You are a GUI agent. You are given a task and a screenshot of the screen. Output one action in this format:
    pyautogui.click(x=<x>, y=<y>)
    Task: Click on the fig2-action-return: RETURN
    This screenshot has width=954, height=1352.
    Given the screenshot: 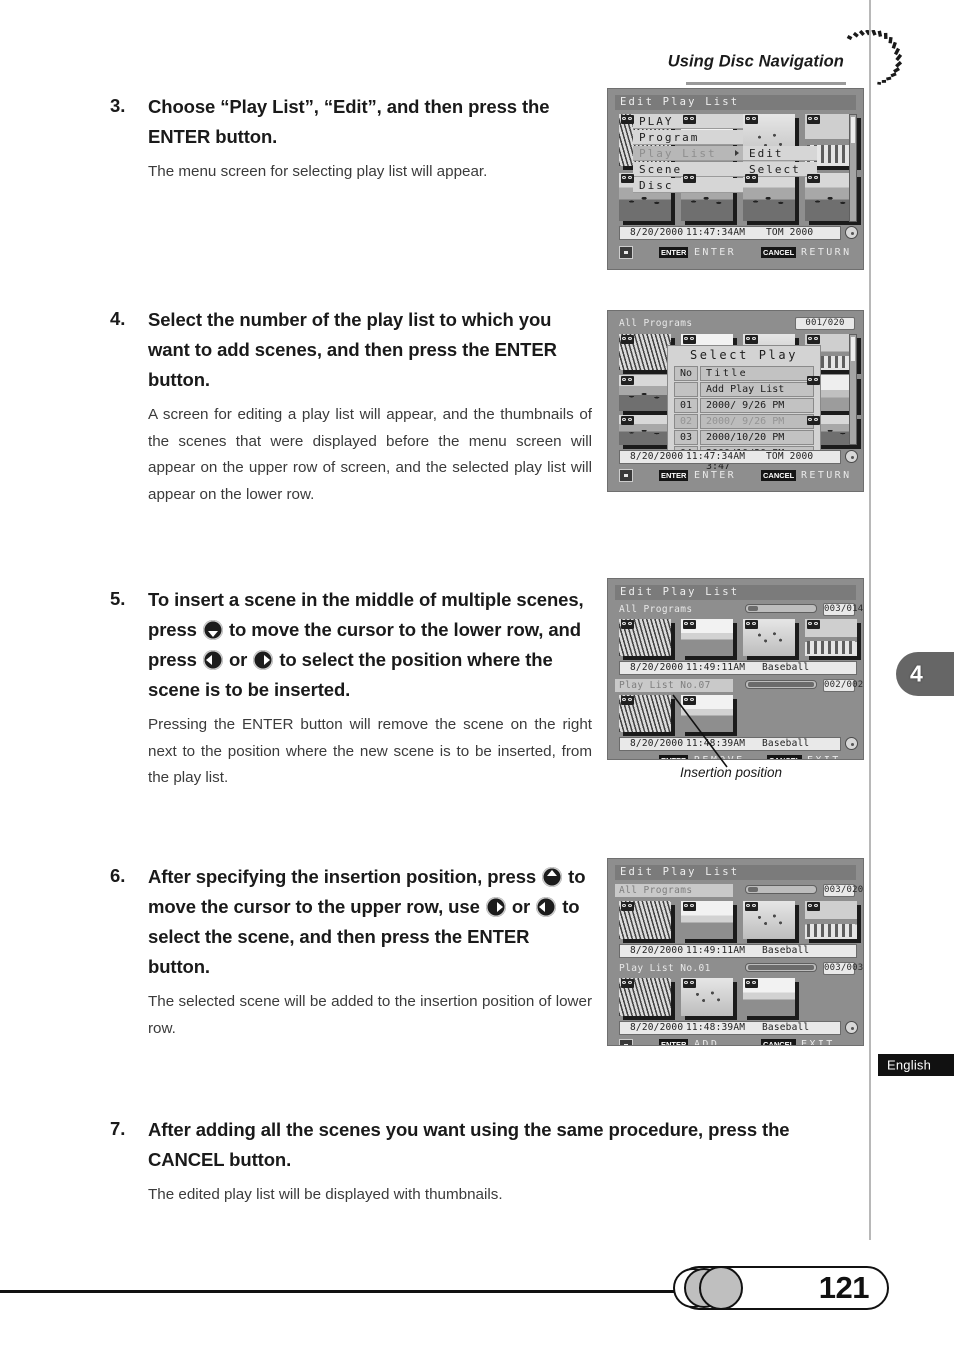 What is the action you would take?
    pyautogui.click(x=826, y=475)
    